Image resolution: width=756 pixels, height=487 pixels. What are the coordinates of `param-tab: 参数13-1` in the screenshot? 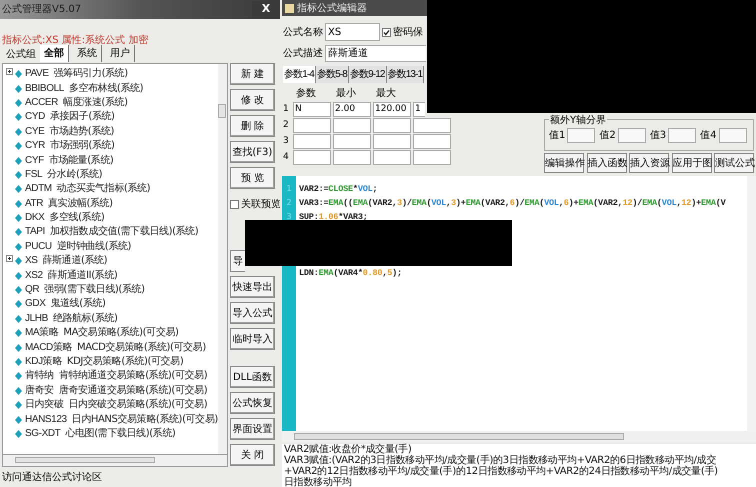 It's located at (405, 74).